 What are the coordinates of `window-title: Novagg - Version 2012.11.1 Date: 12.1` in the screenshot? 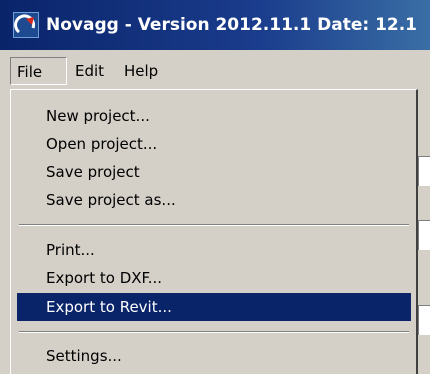 It's located at (232, 25).